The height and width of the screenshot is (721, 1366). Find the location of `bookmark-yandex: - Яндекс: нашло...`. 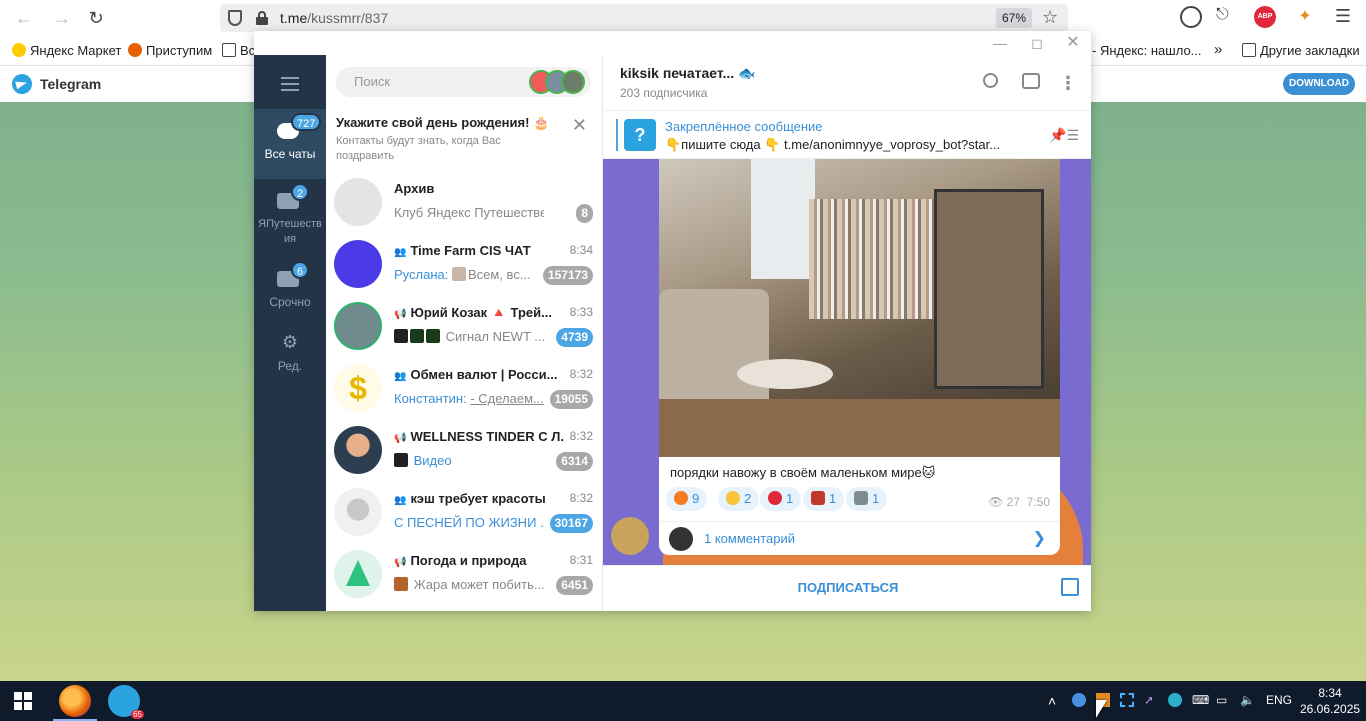

bookmark-yandex: - Яндекс: нашло... is located at coordinates (1147, 50).